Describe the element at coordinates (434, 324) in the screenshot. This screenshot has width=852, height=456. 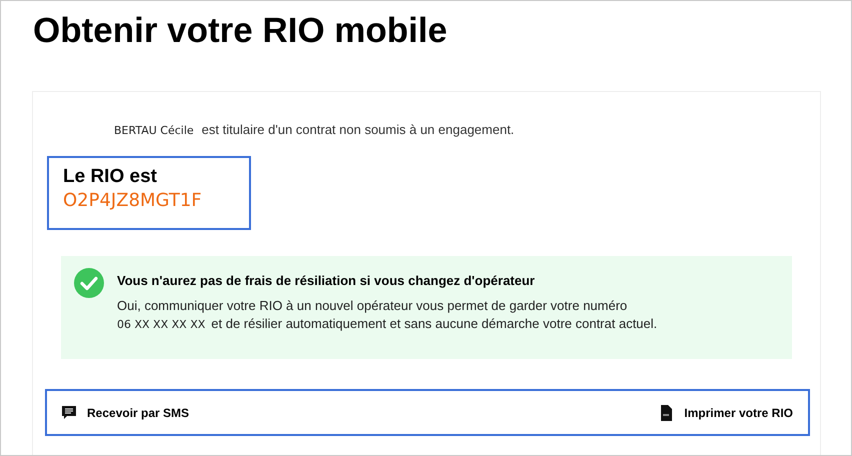
I see `notice-text: et de résilier automatiquement et sans aucune démarche votre contrat actuel.` at that location.